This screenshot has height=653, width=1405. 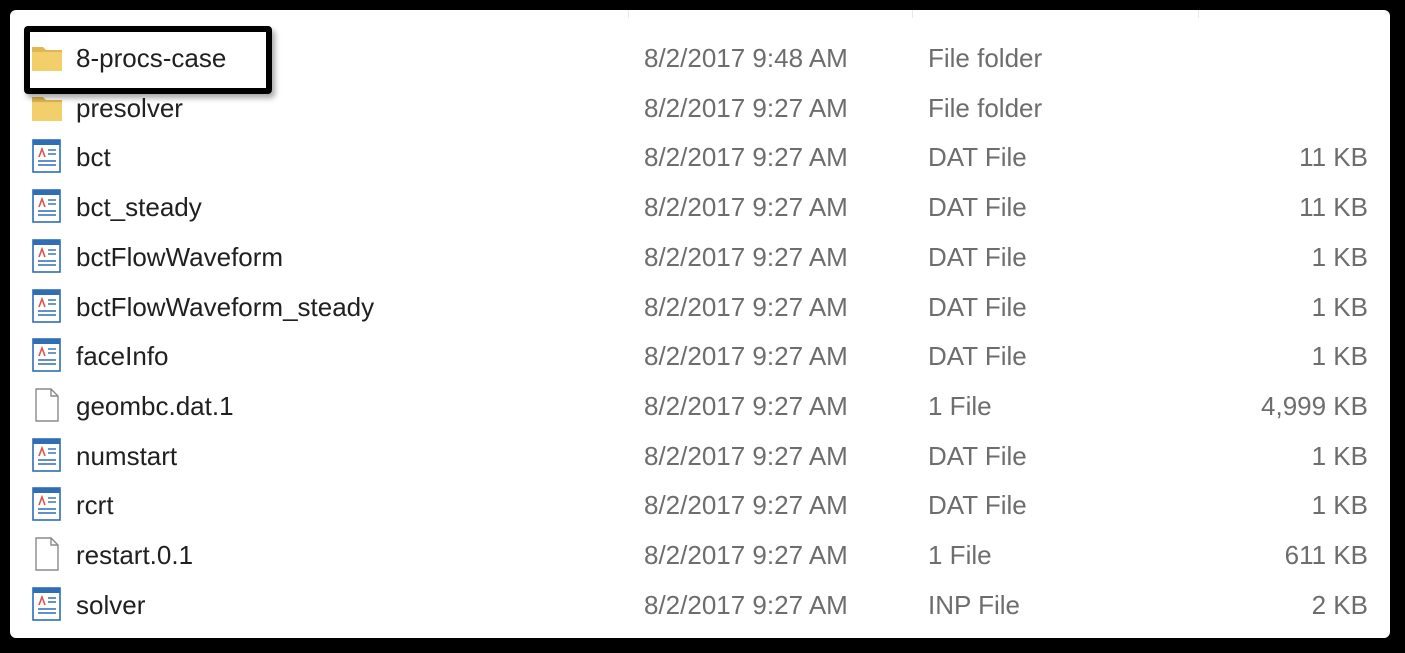 I want to click on file-name: solver, so click(x=111, y=604).